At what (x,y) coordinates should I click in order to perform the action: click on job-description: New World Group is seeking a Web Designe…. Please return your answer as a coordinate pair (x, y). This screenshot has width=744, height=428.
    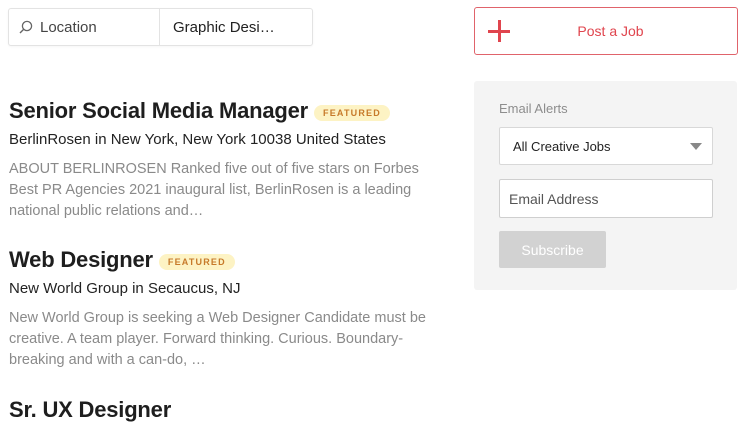
    Looking at the image, I should click on (217, 339).